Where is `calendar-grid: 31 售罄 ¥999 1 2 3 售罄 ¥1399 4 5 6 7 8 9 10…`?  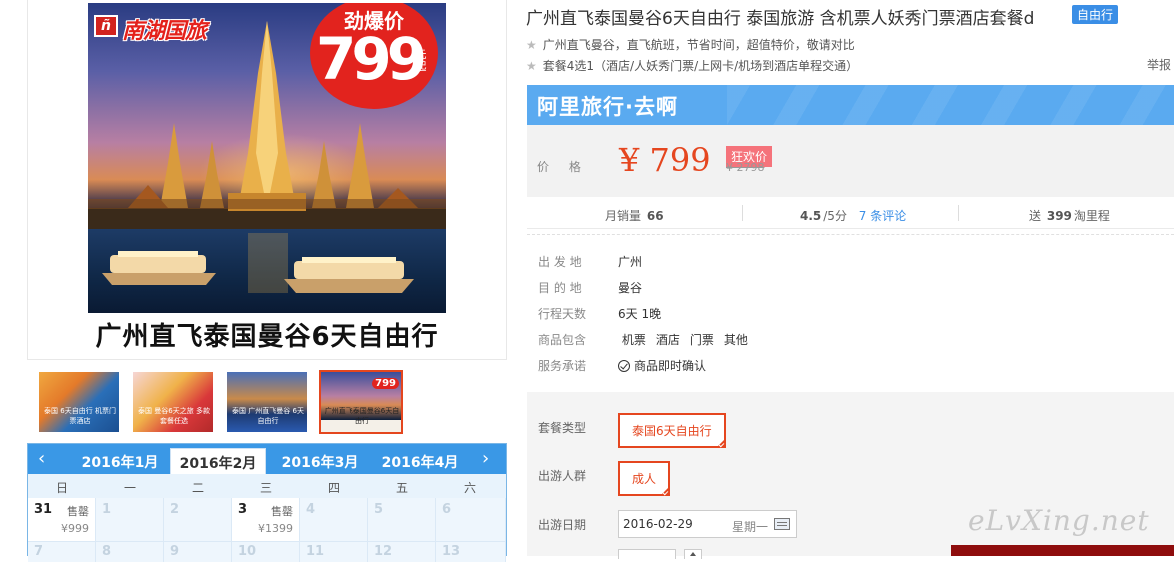
calendar-grid: 31 售罄 ¥999 1 2 3 售罄 ¥1399 4 5 6 7 8 9 10… is located at coordinates (267, 530).